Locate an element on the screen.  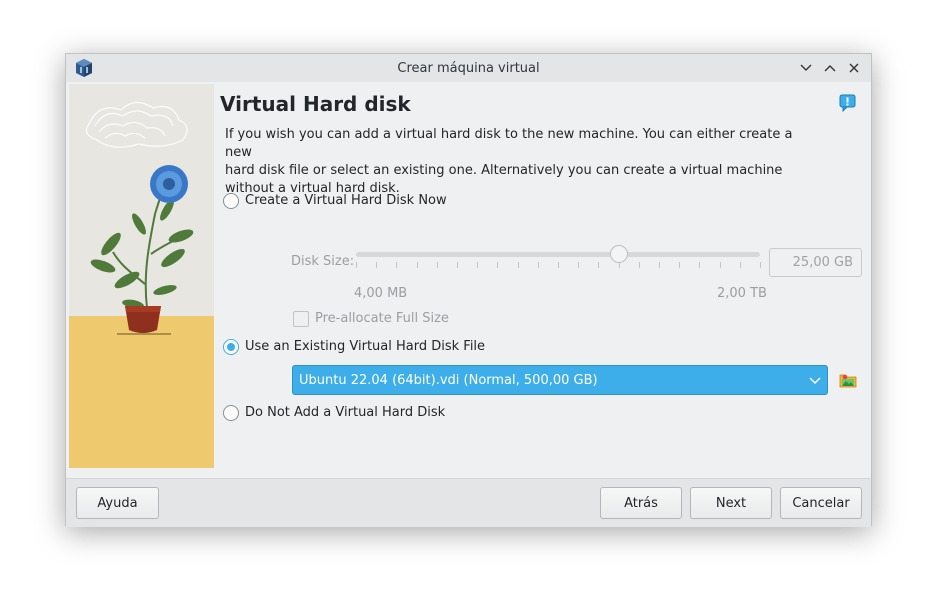
help-icon is located at coordinates (848, 103).